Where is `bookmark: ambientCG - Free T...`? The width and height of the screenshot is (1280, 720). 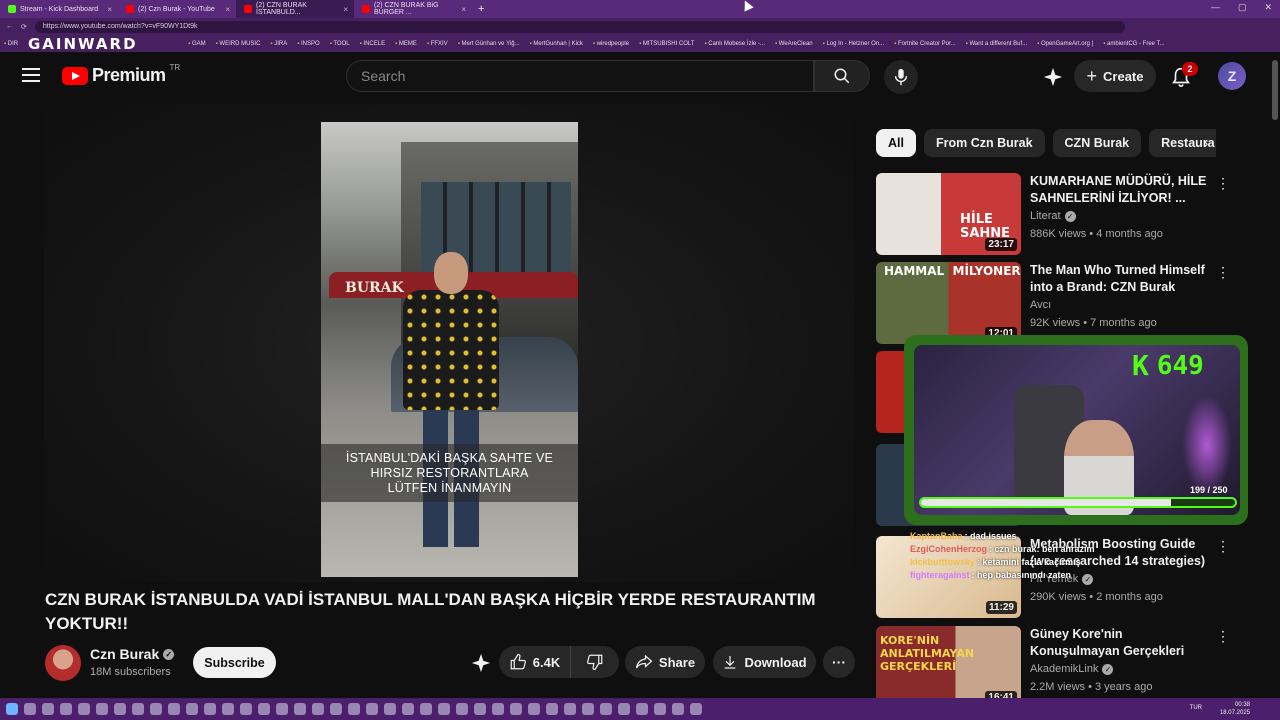 bookmark: ambientCG - Free T... is located at coordinates (1134, 44).